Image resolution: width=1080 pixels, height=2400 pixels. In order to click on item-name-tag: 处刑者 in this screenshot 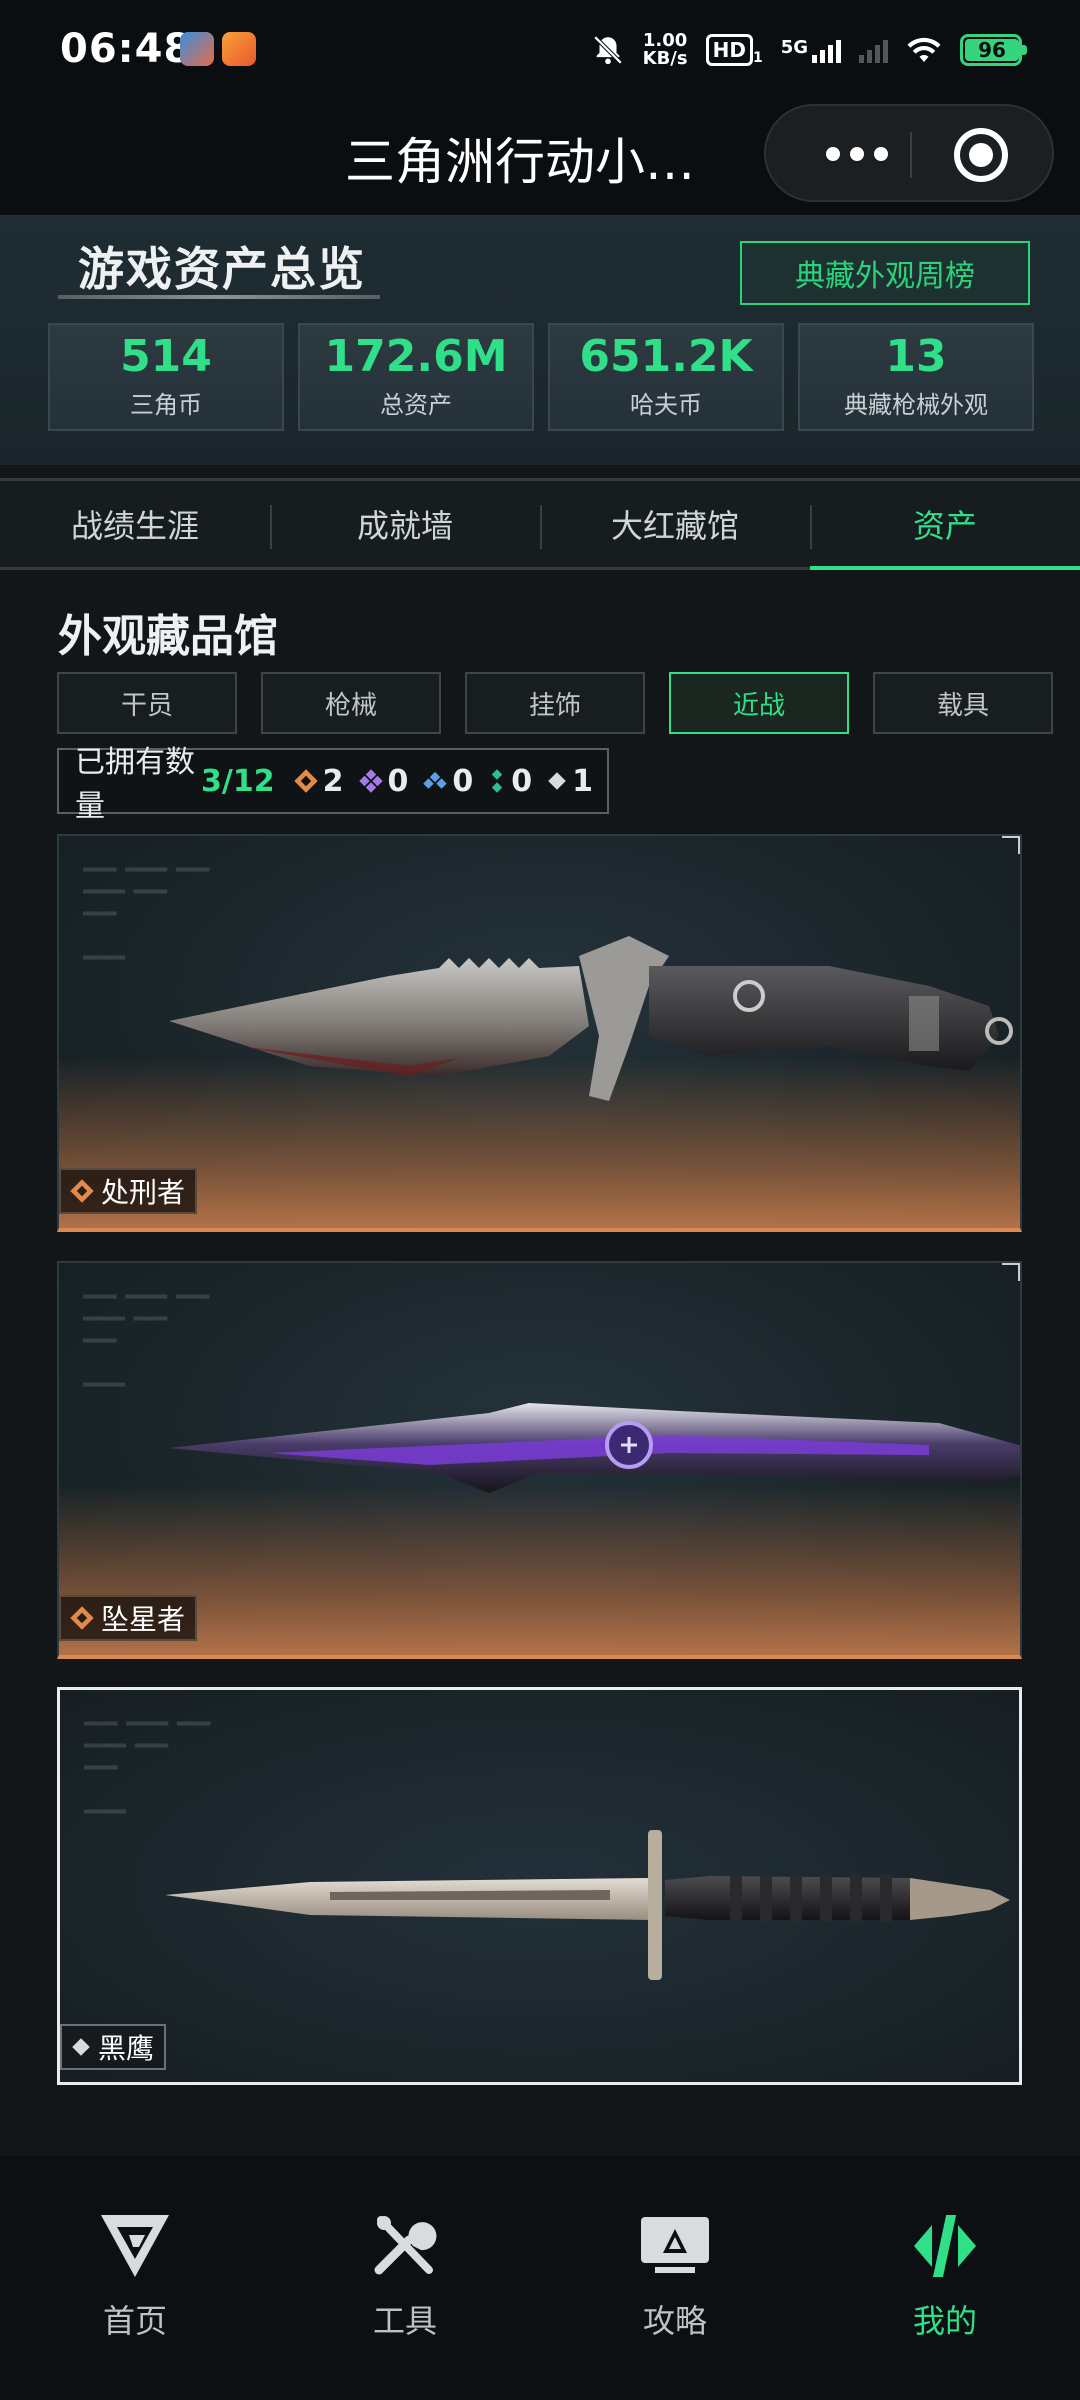, I will do `click(128, 1191)`.